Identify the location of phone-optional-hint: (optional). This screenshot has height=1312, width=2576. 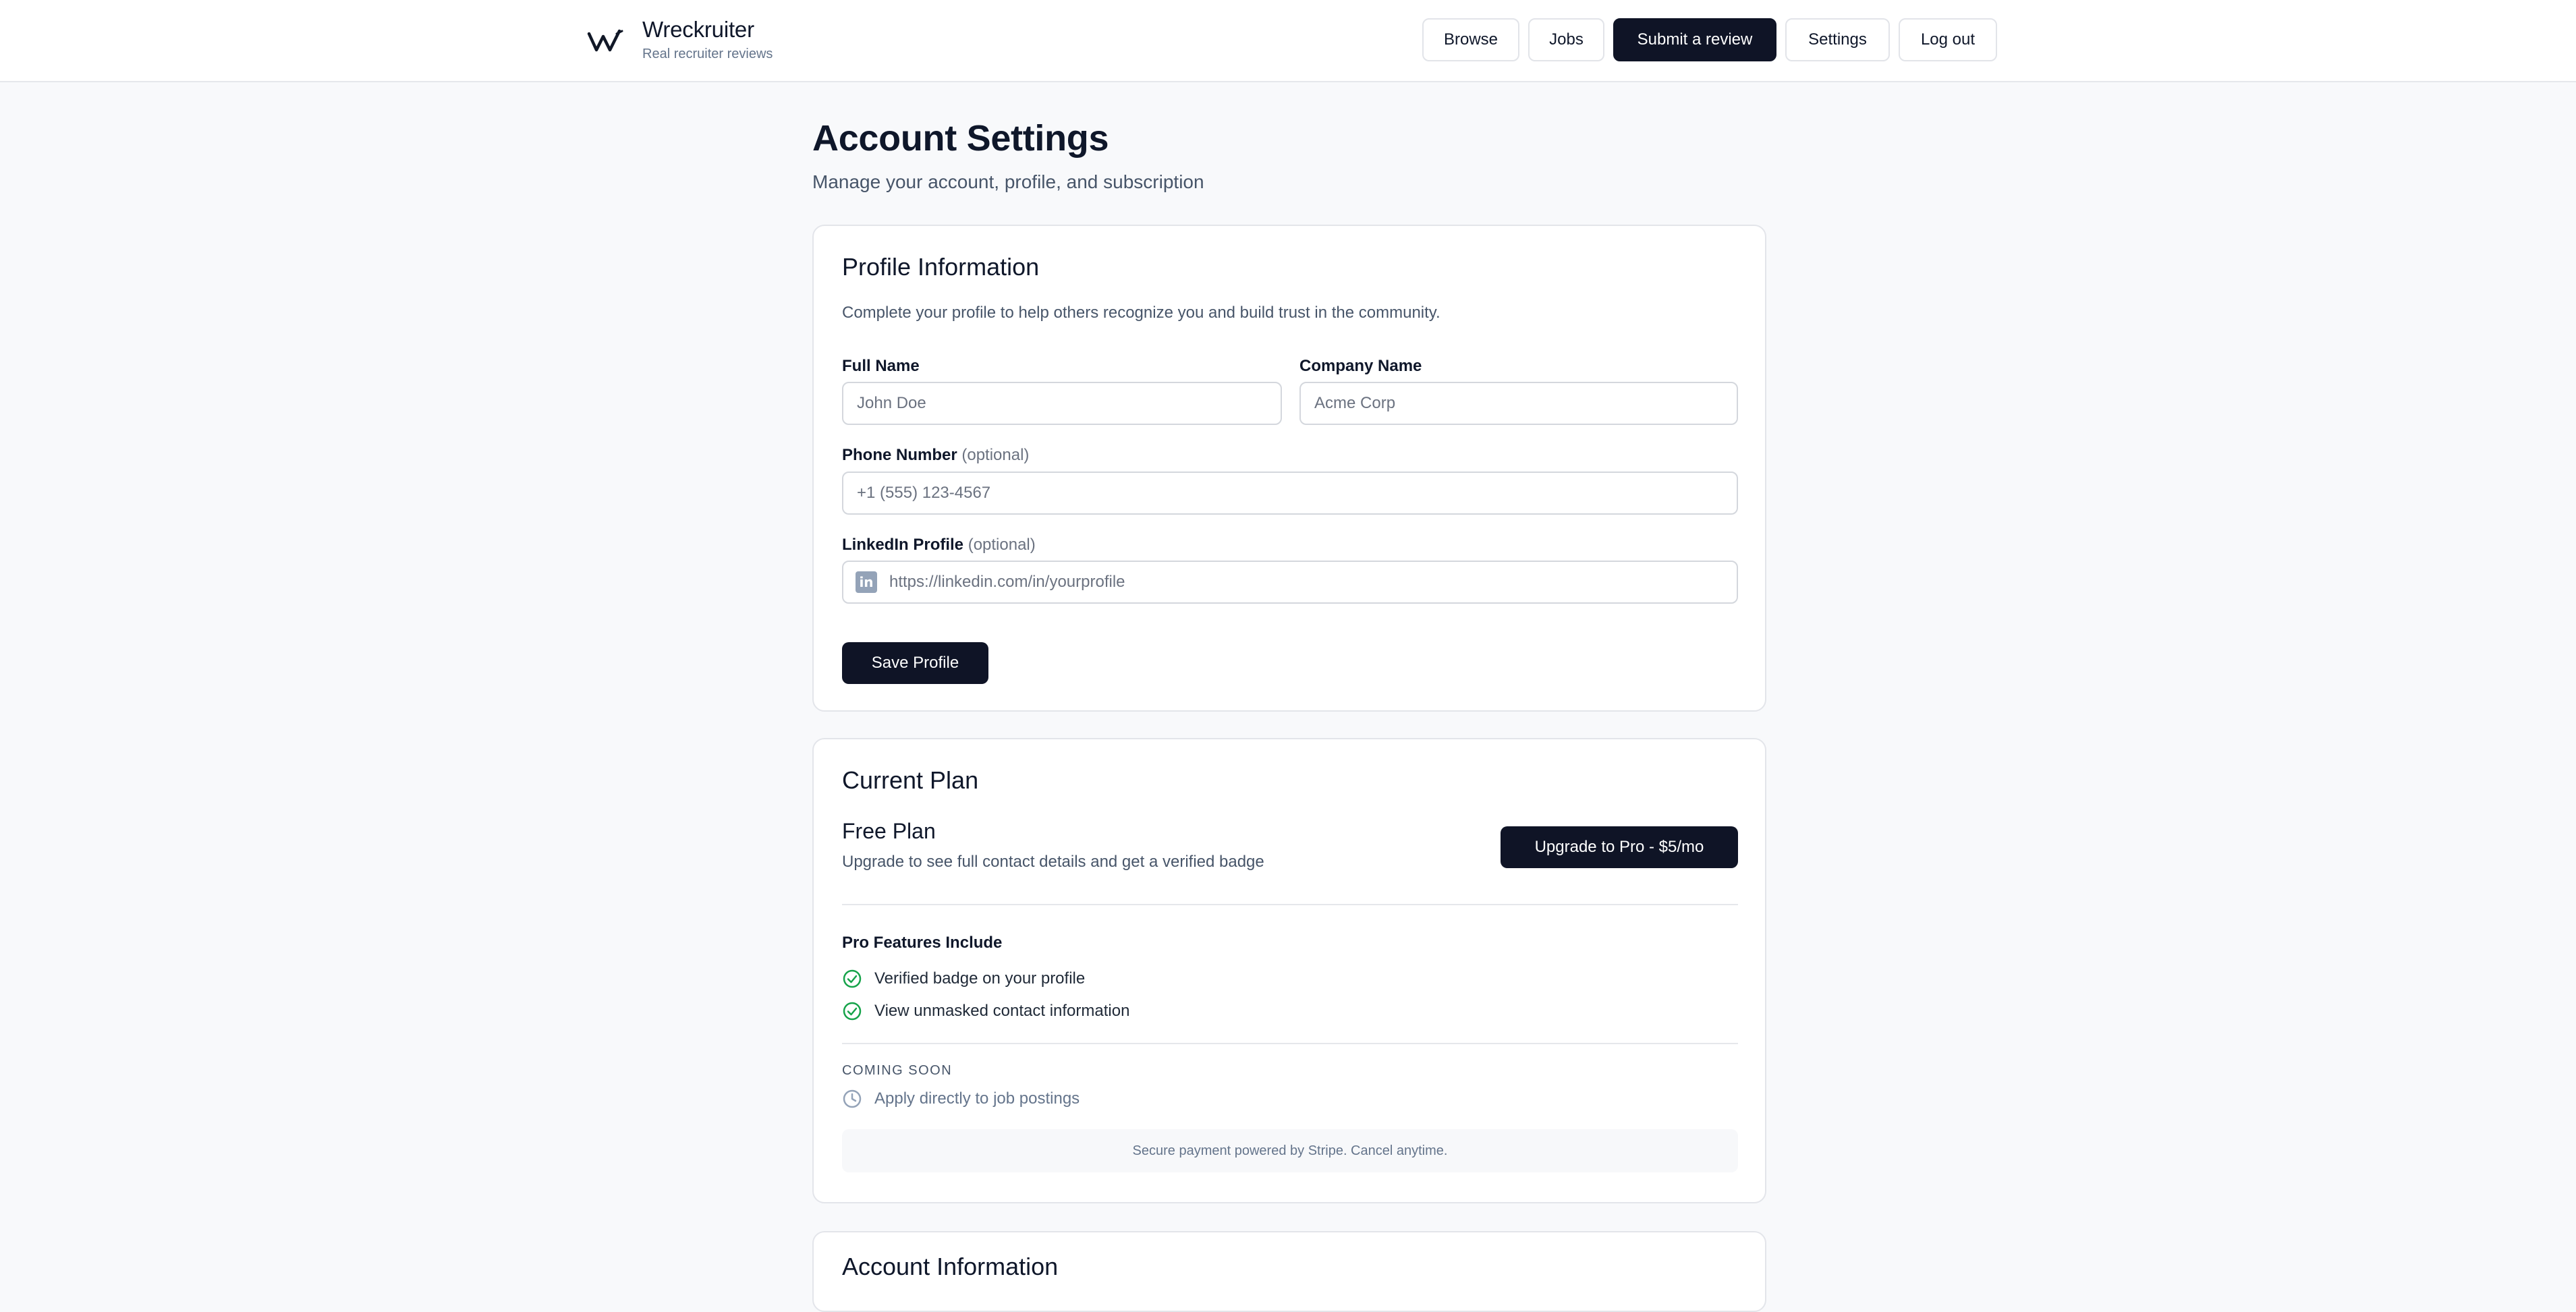
(995, 455).